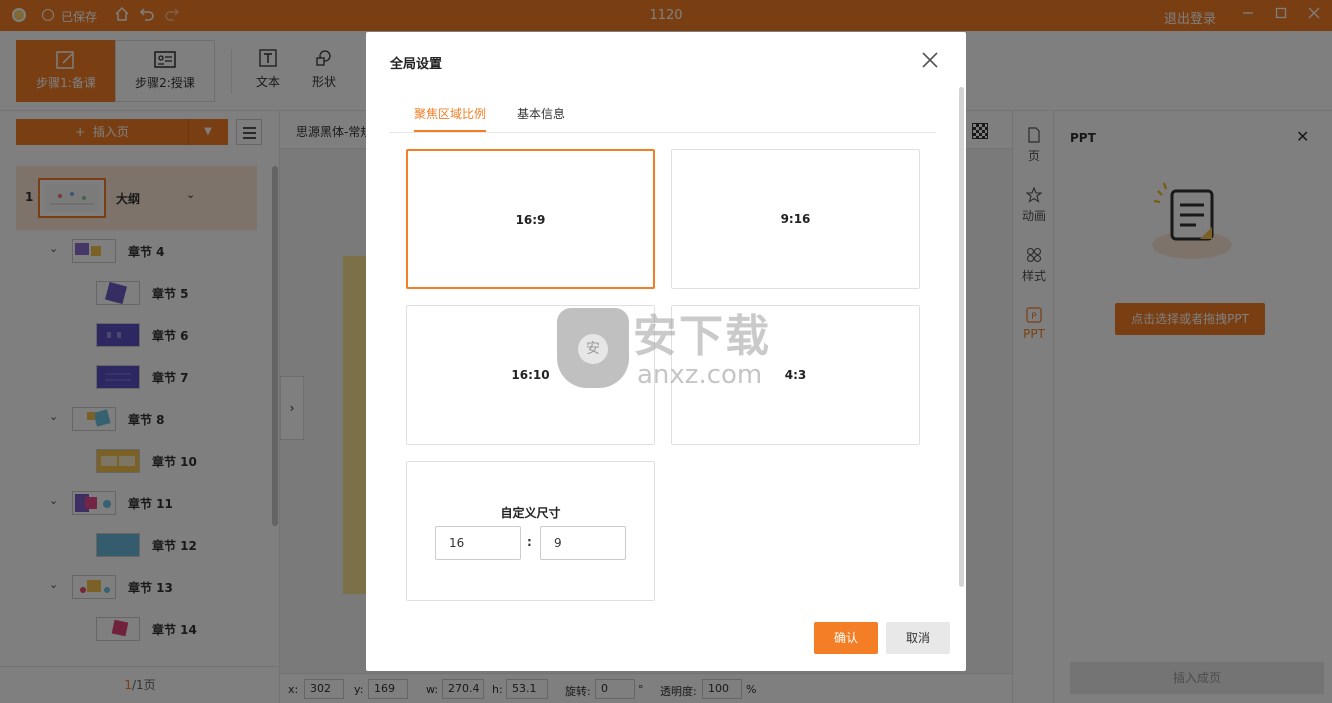  Describe the element at coordinates (702, 336) in the screenshot. I see `watermark-cn: 安下载` at that location.